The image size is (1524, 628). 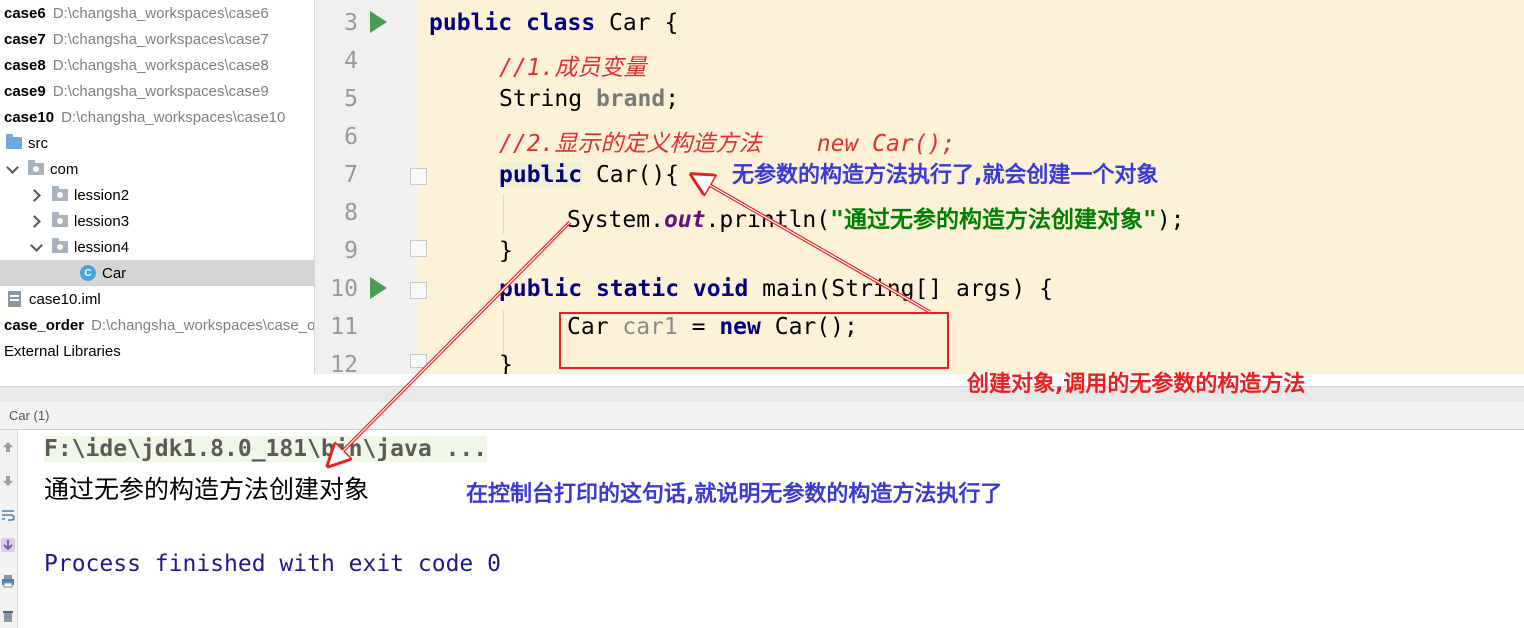 I want to click on line-number: 8, so click(x=351, y=213).